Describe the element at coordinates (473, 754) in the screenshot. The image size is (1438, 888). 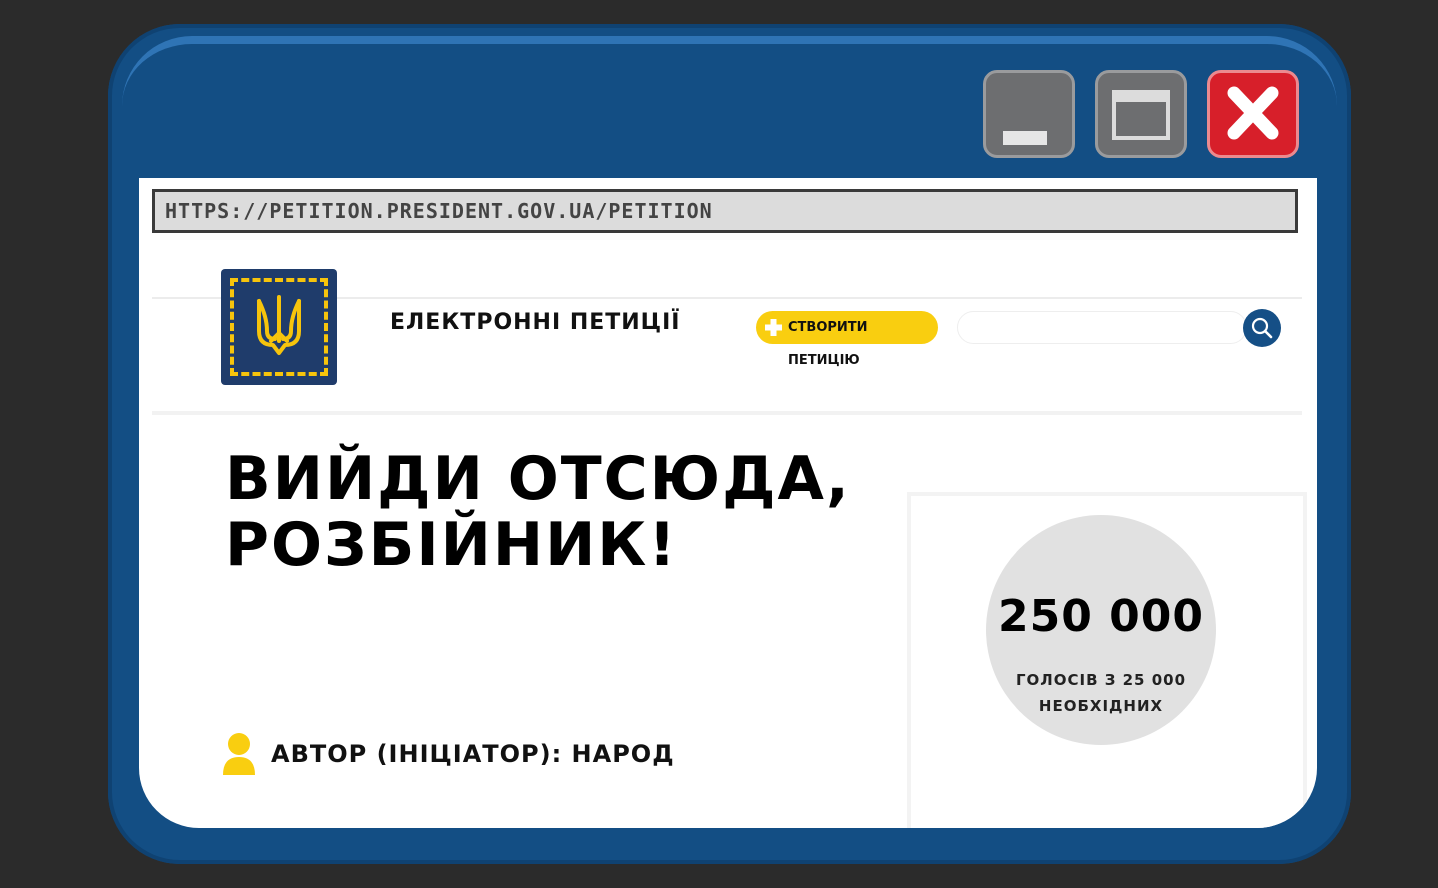
I see `author-label: АВТОР (ІНІЦІАТОР): НАРОД` at that location.